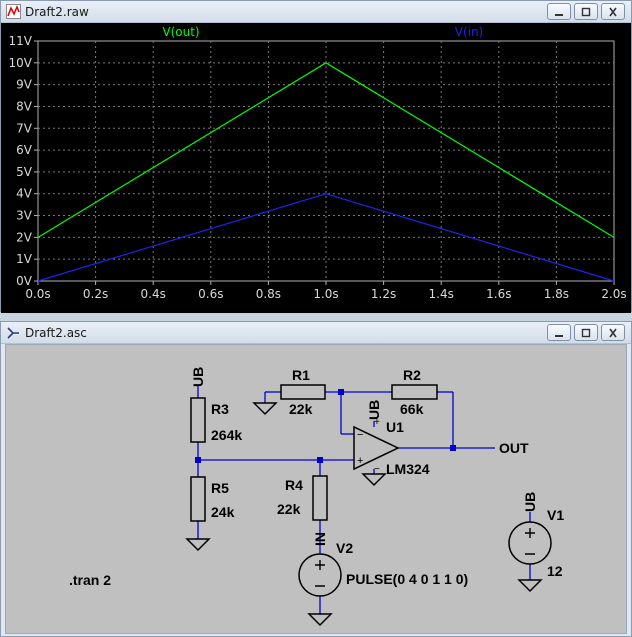  I want to click on r3-name: R3, so click(220, 409).